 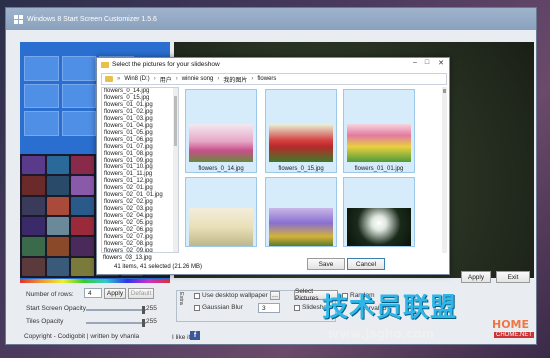 I want to click on rows-apply-button: Apply, so click(x=115, y=293).